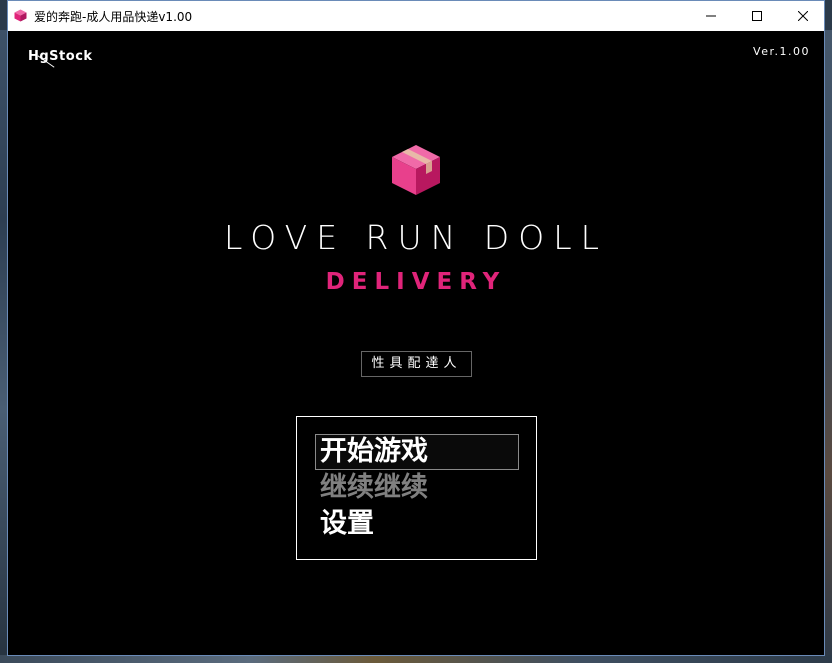 This screenshot has height=663, width=832. What do you see at coordinates (374, 452) in the screenshot?
I see `menu-item-start-game: 开始游戏` at bounding box center [374, 452].